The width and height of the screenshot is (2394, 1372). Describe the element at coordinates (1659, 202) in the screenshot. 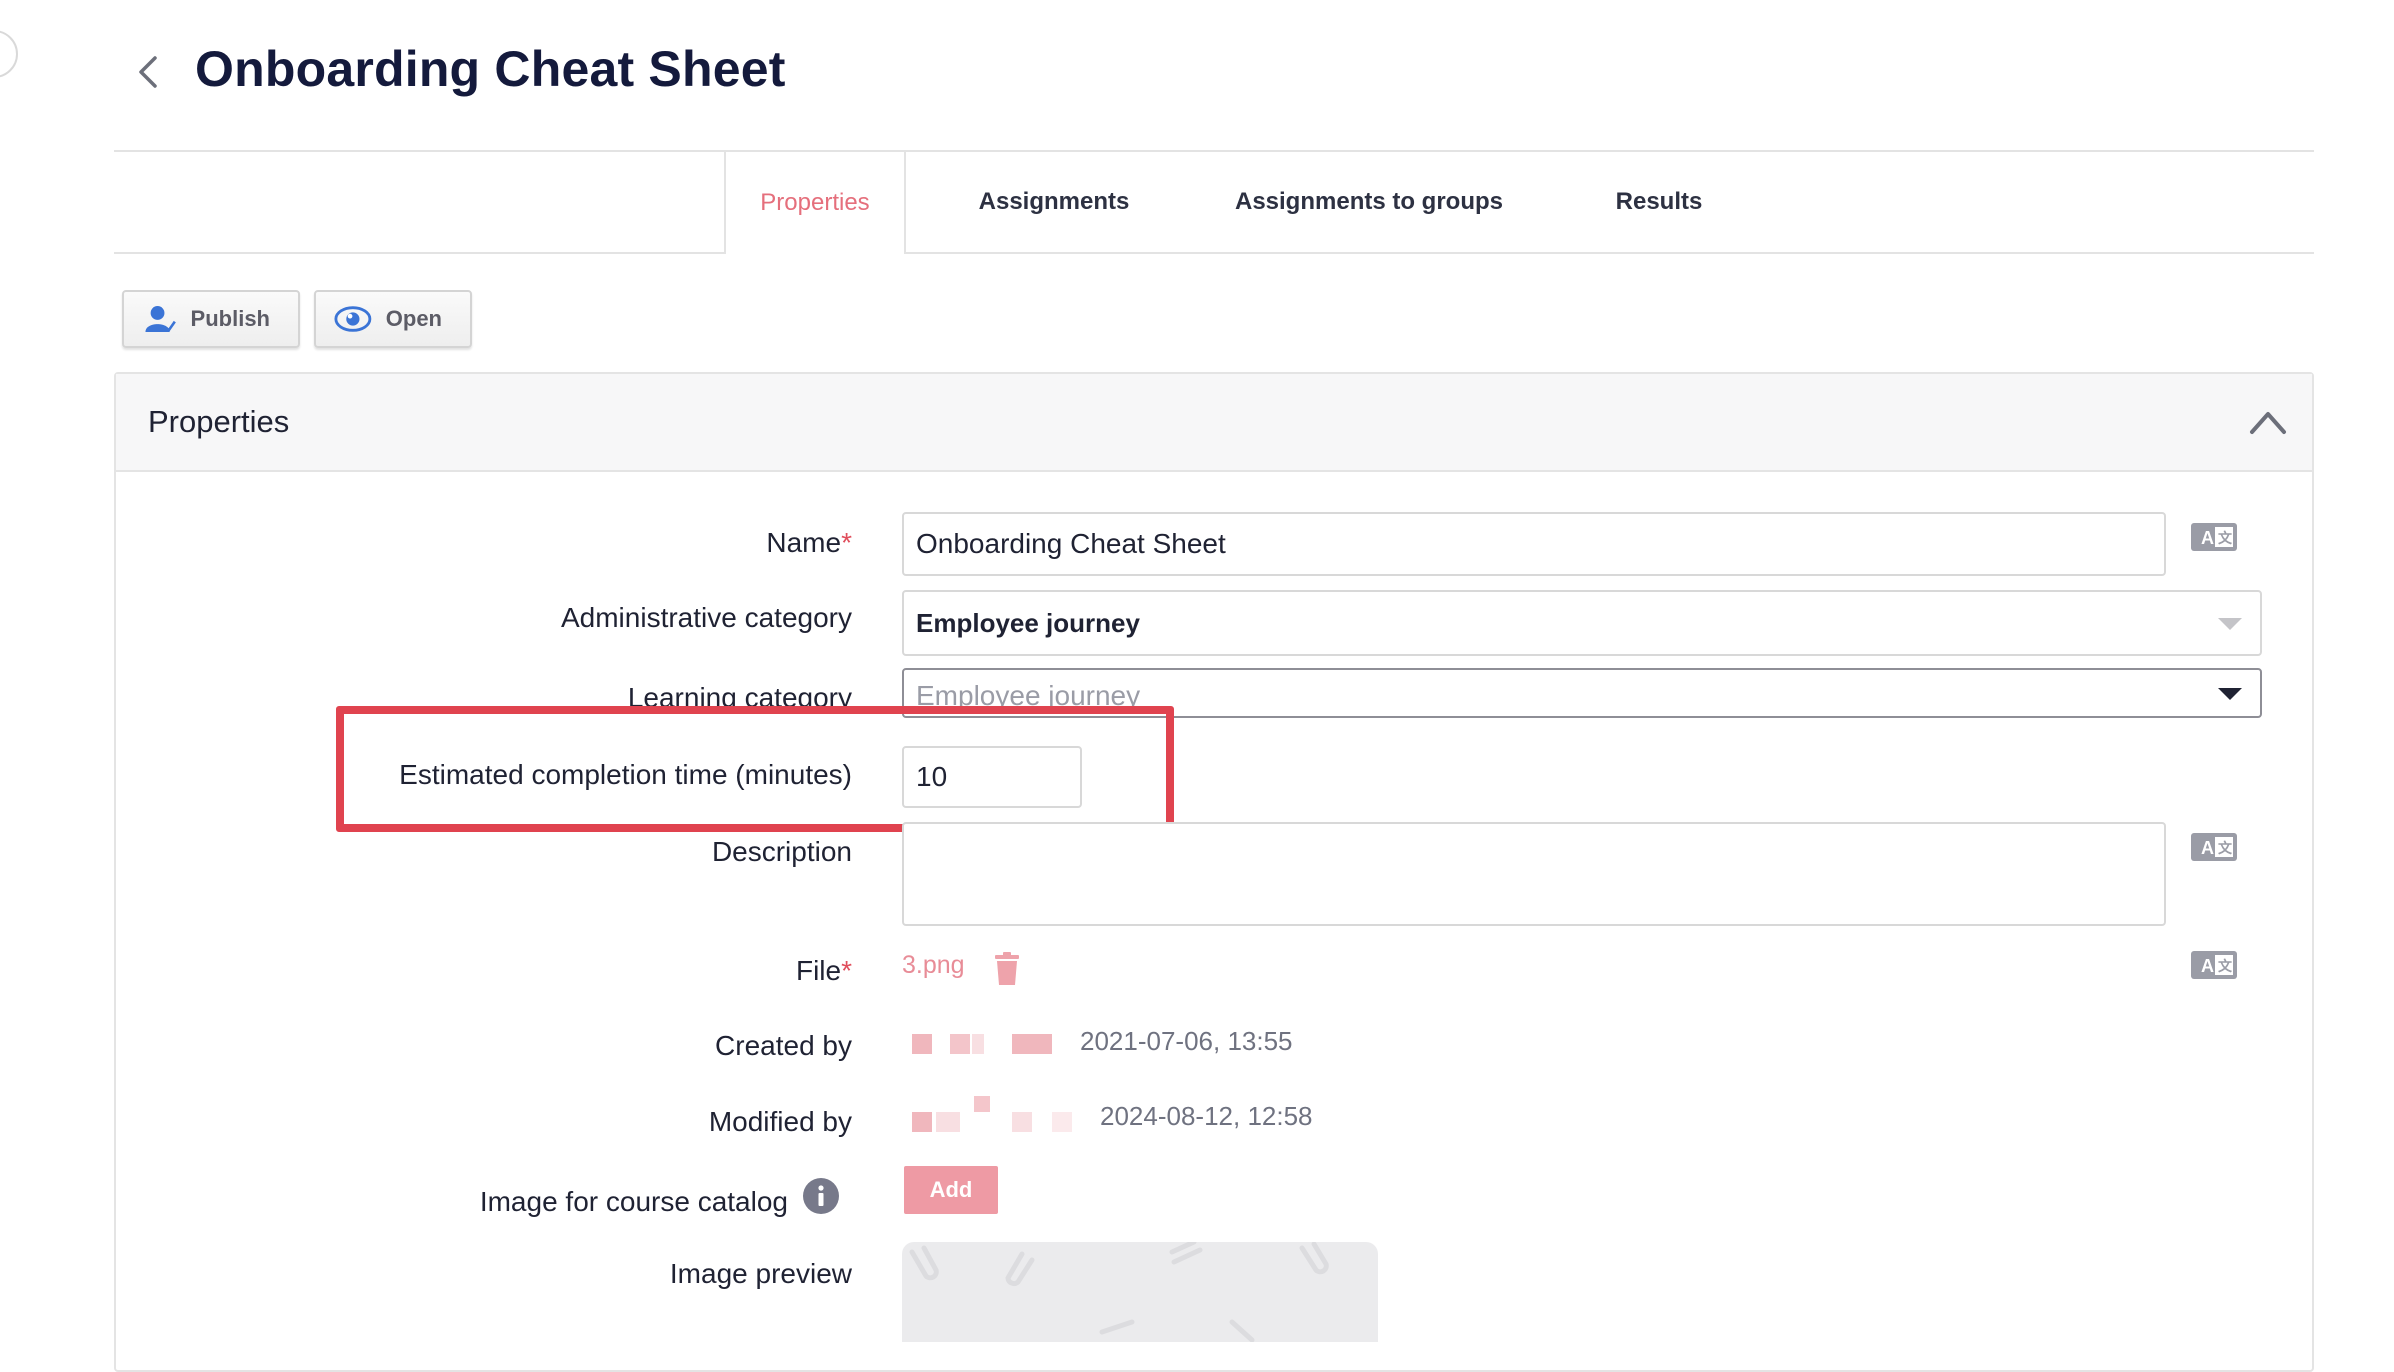

I see `tab-results: Results` at that location.